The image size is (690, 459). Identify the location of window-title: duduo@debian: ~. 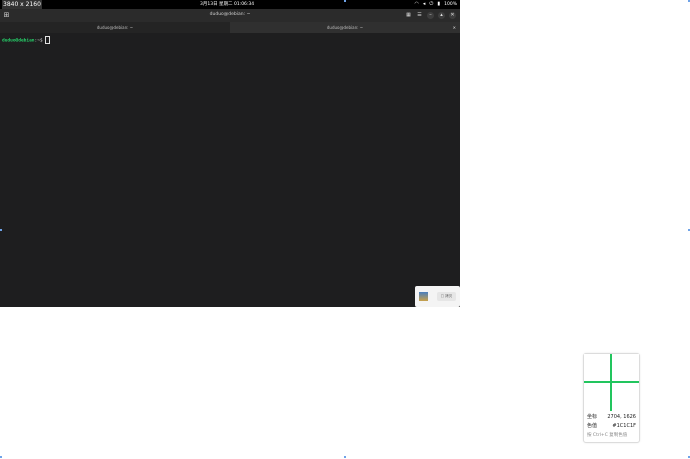
(230, 14).